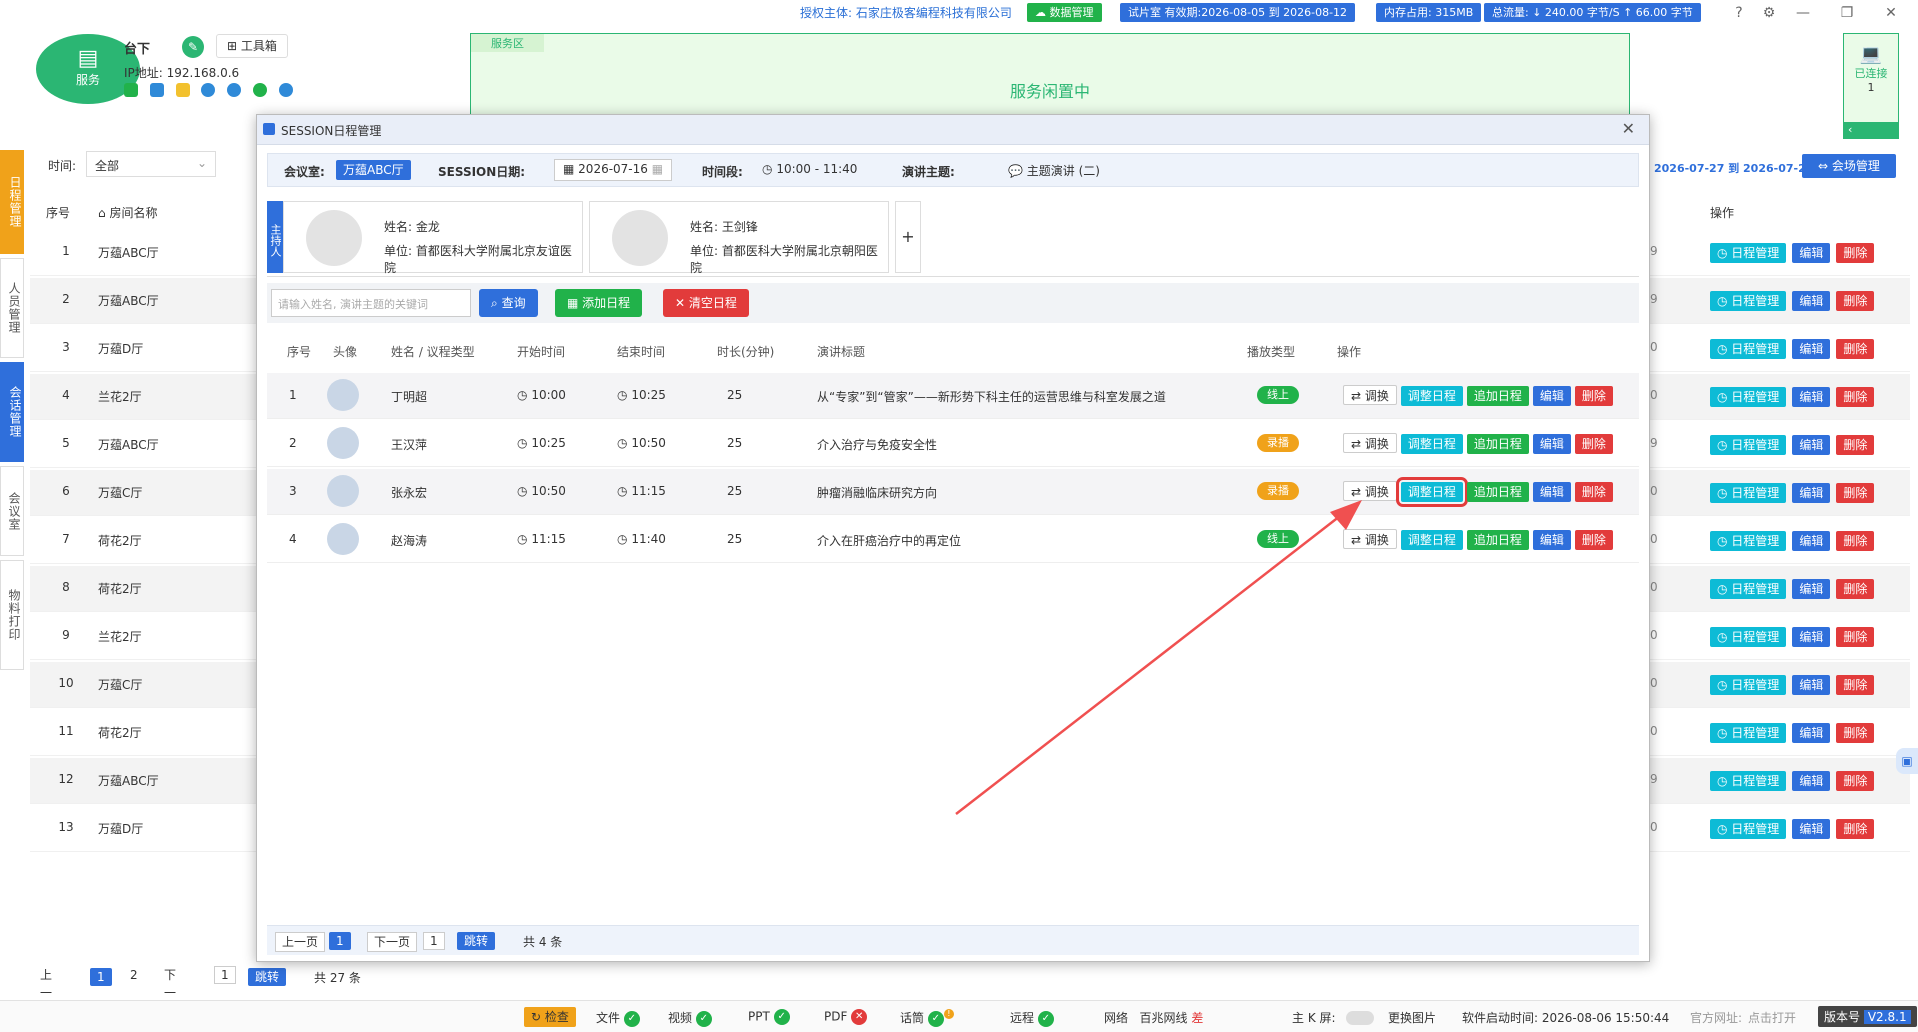 The width and height of the screenshot is (1918, 1032). I want to click on kscreen-toggle, so click(1360, 1018).